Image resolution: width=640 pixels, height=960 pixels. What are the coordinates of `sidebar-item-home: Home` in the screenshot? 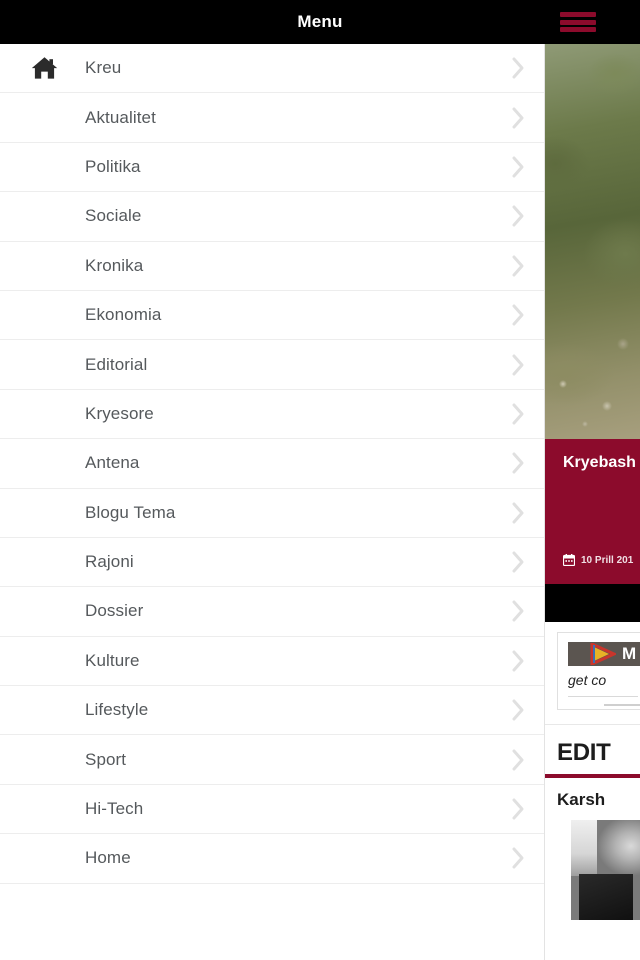 It's located at (272, 859).